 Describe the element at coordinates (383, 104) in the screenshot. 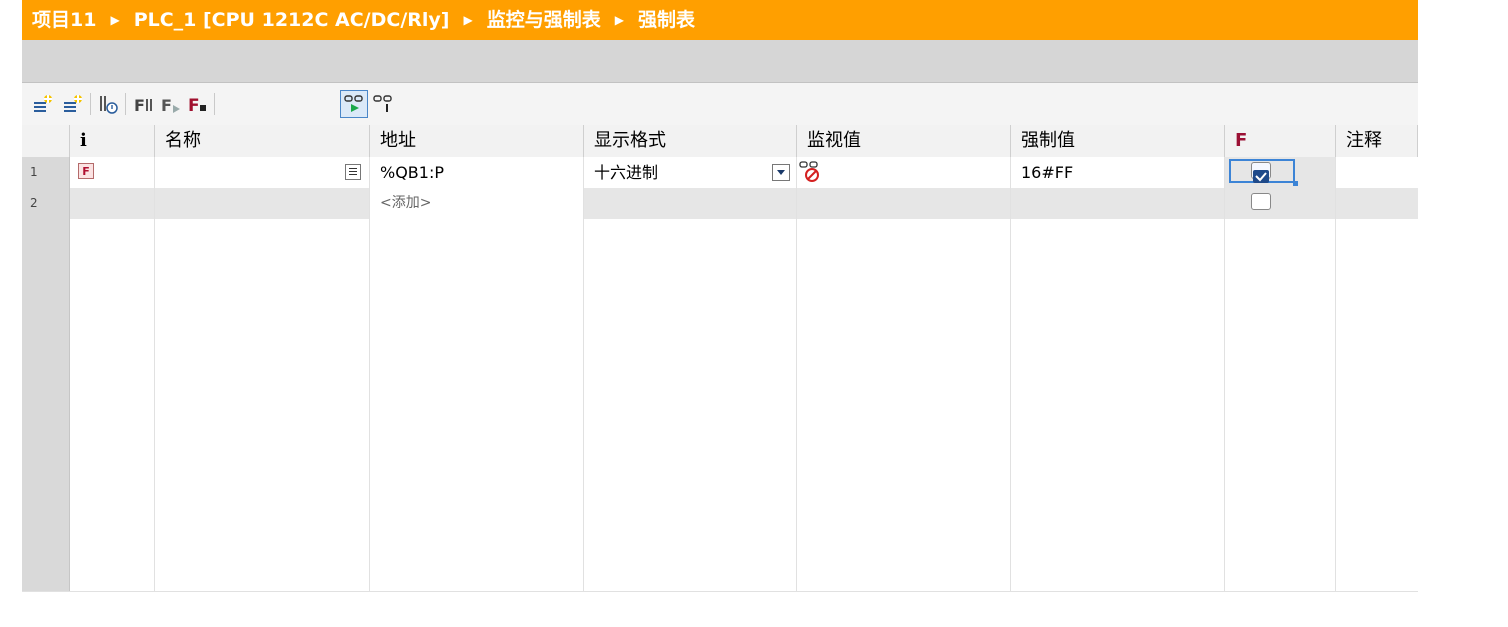

I see `monitor-once-icon` at that location.